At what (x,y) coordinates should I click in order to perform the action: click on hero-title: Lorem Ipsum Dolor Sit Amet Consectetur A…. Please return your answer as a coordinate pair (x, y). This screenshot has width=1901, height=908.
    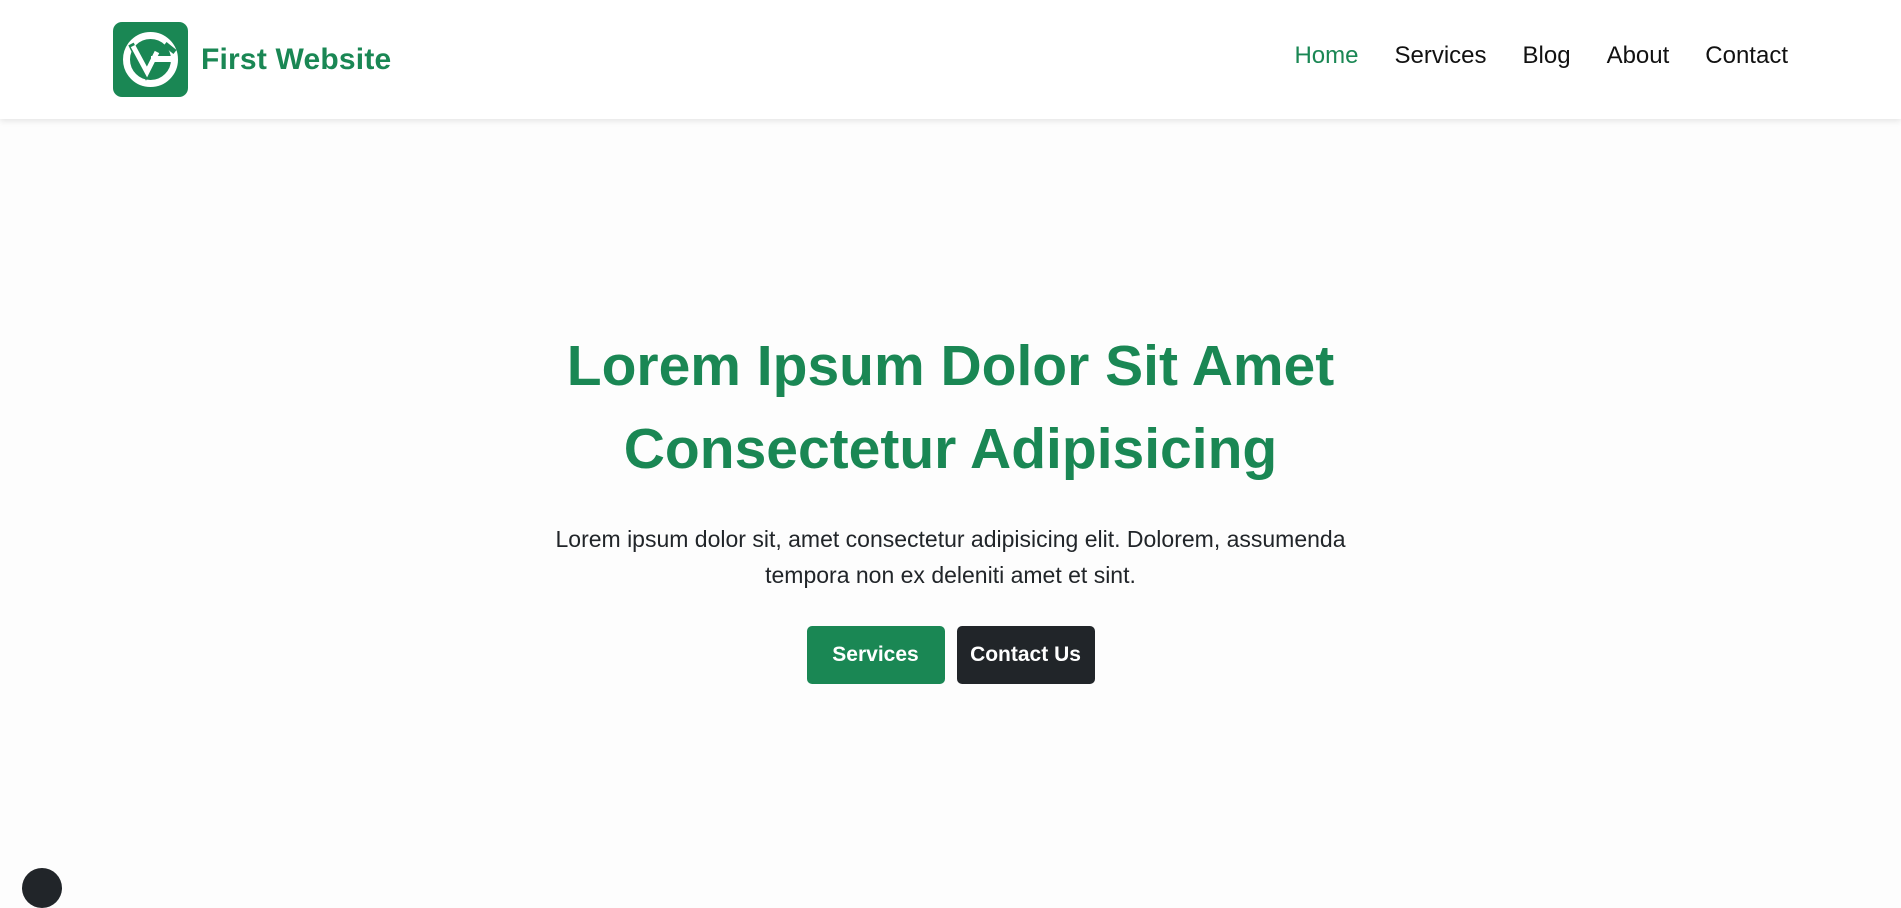
    Looking at the image, I should click on (950, 407).